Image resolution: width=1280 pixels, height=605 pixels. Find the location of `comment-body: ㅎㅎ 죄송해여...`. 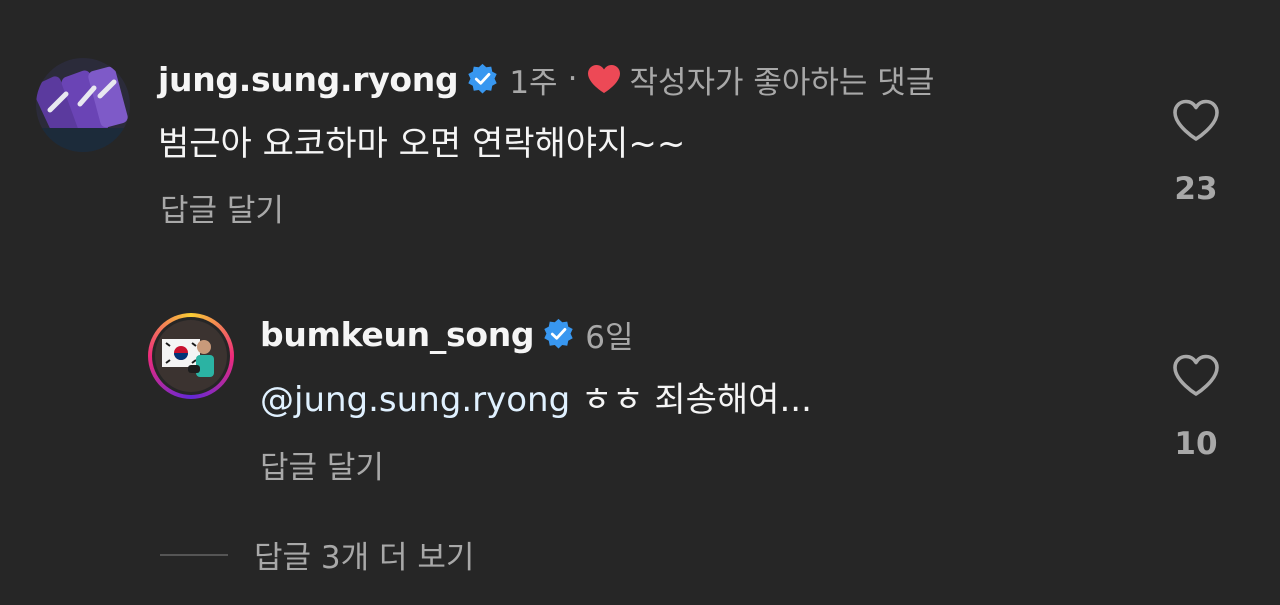

comment-body: ㅎㅎ 죄송해여... is located at coordinates (691, 400).